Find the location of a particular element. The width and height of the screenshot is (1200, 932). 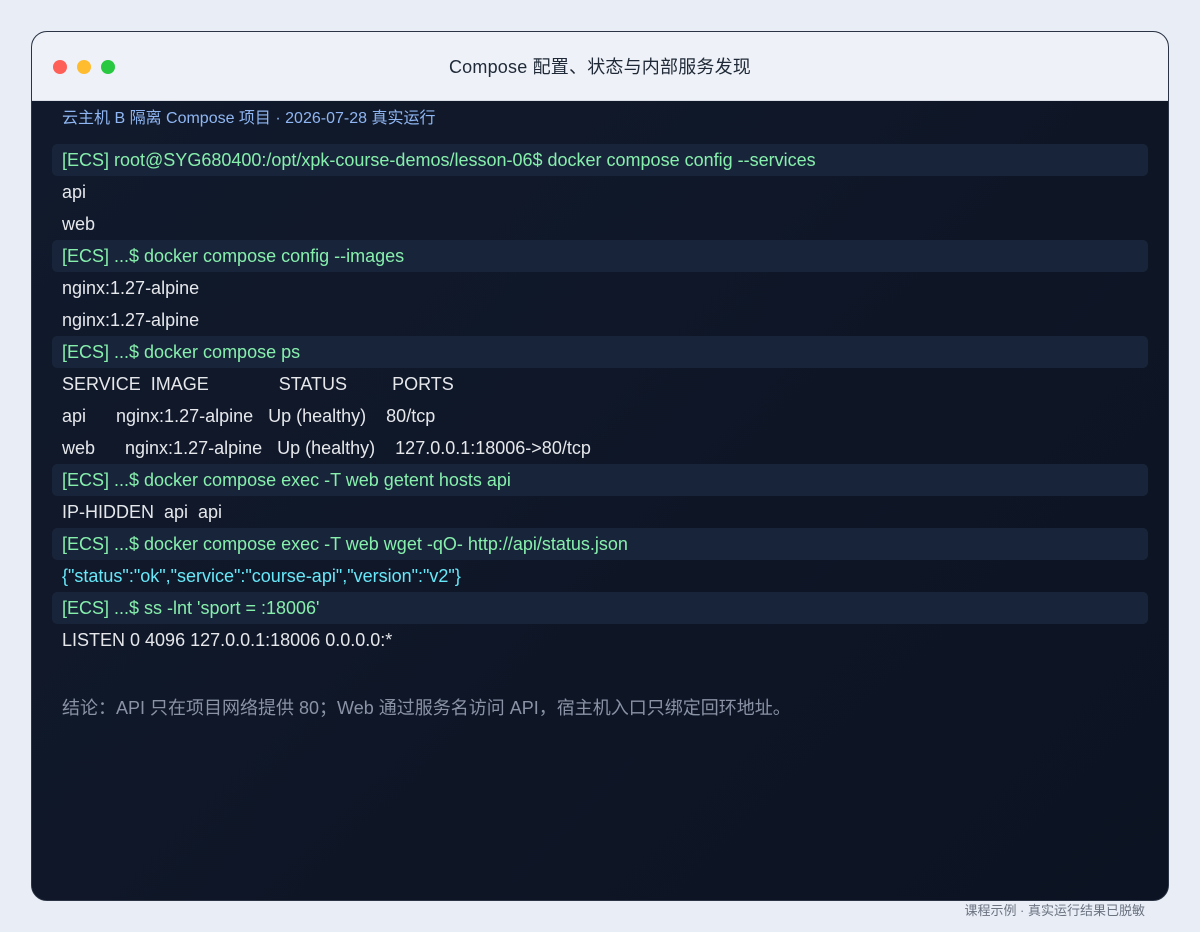

close-window-button is located at coordinates (60, 67).